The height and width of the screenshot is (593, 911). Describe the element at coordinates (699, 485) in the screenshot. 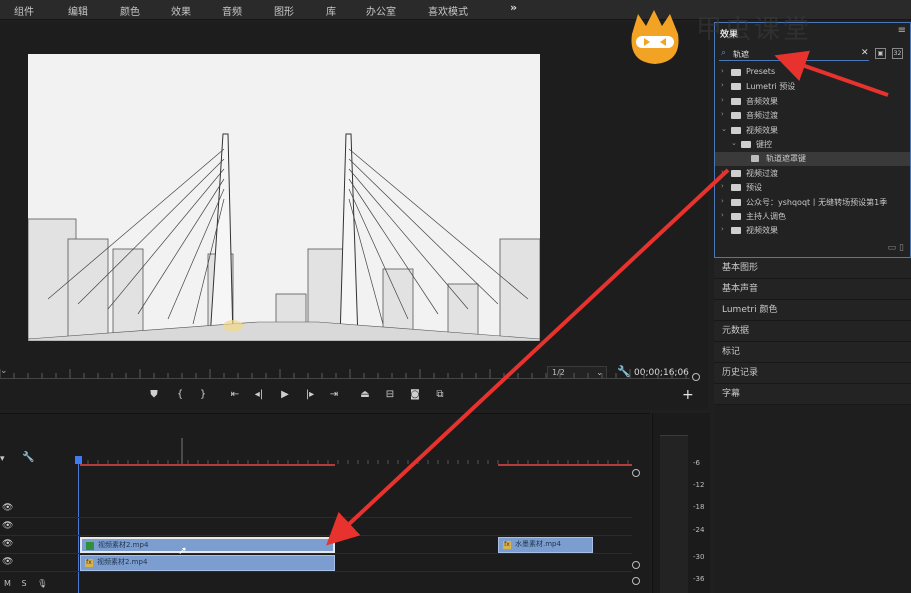

I see `db-label: -12` at that location.